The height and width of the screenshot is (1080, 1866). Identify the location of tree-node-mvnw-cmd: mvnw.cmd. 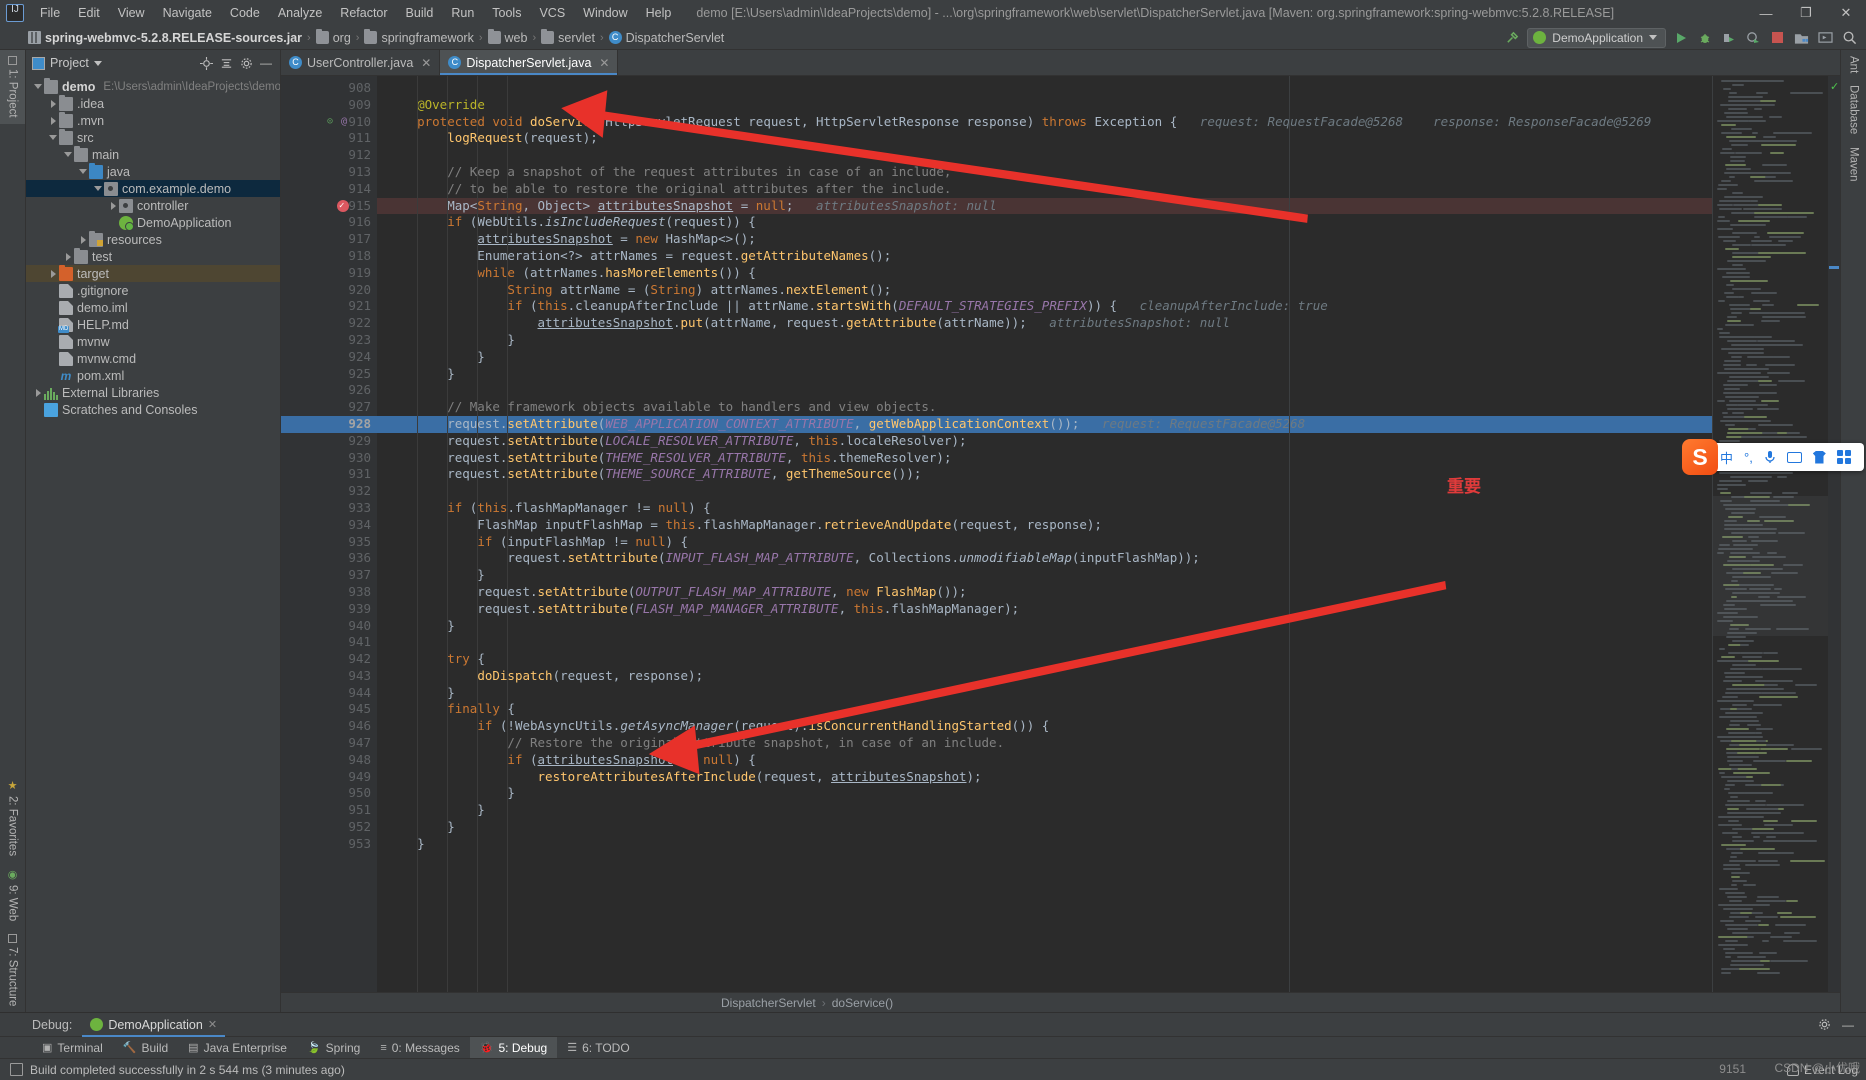
(153, 358).